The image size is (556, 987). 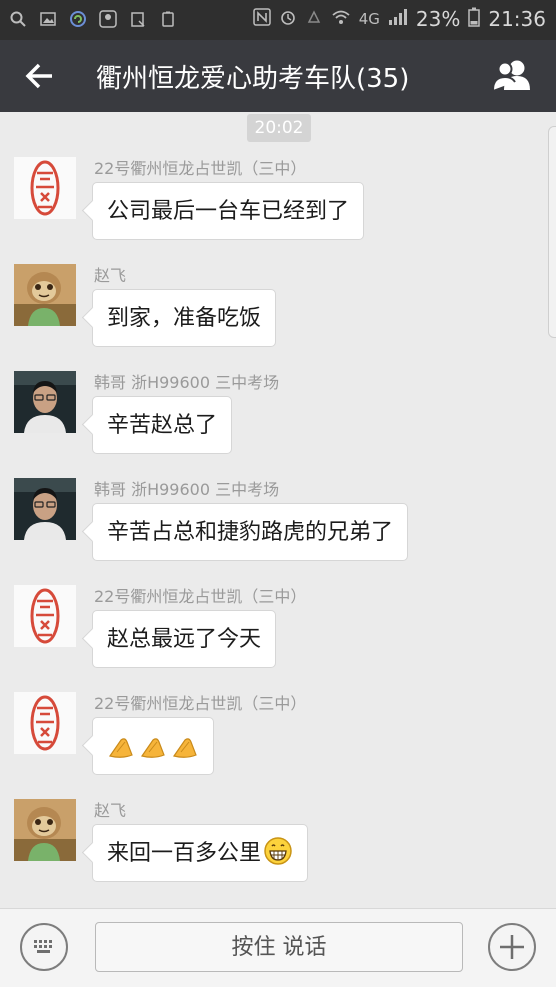 I want to click on message-text: 到家，准备吃饭, so click(x=184, y=318).